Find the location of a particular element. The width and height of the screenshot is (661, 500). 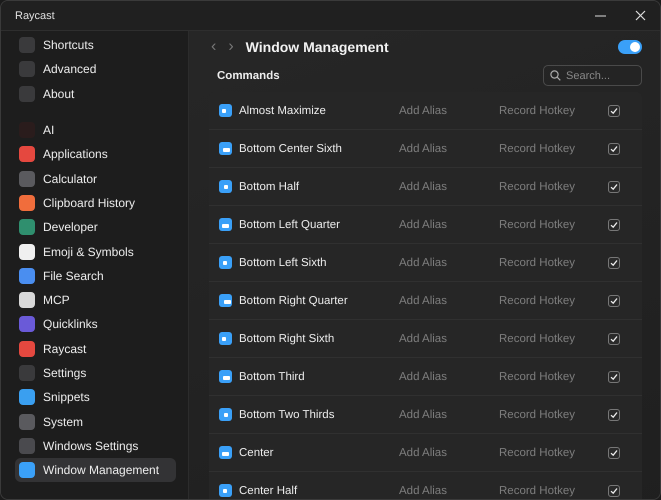

sidebar-item: MCP is located at coordinates (95, 300).